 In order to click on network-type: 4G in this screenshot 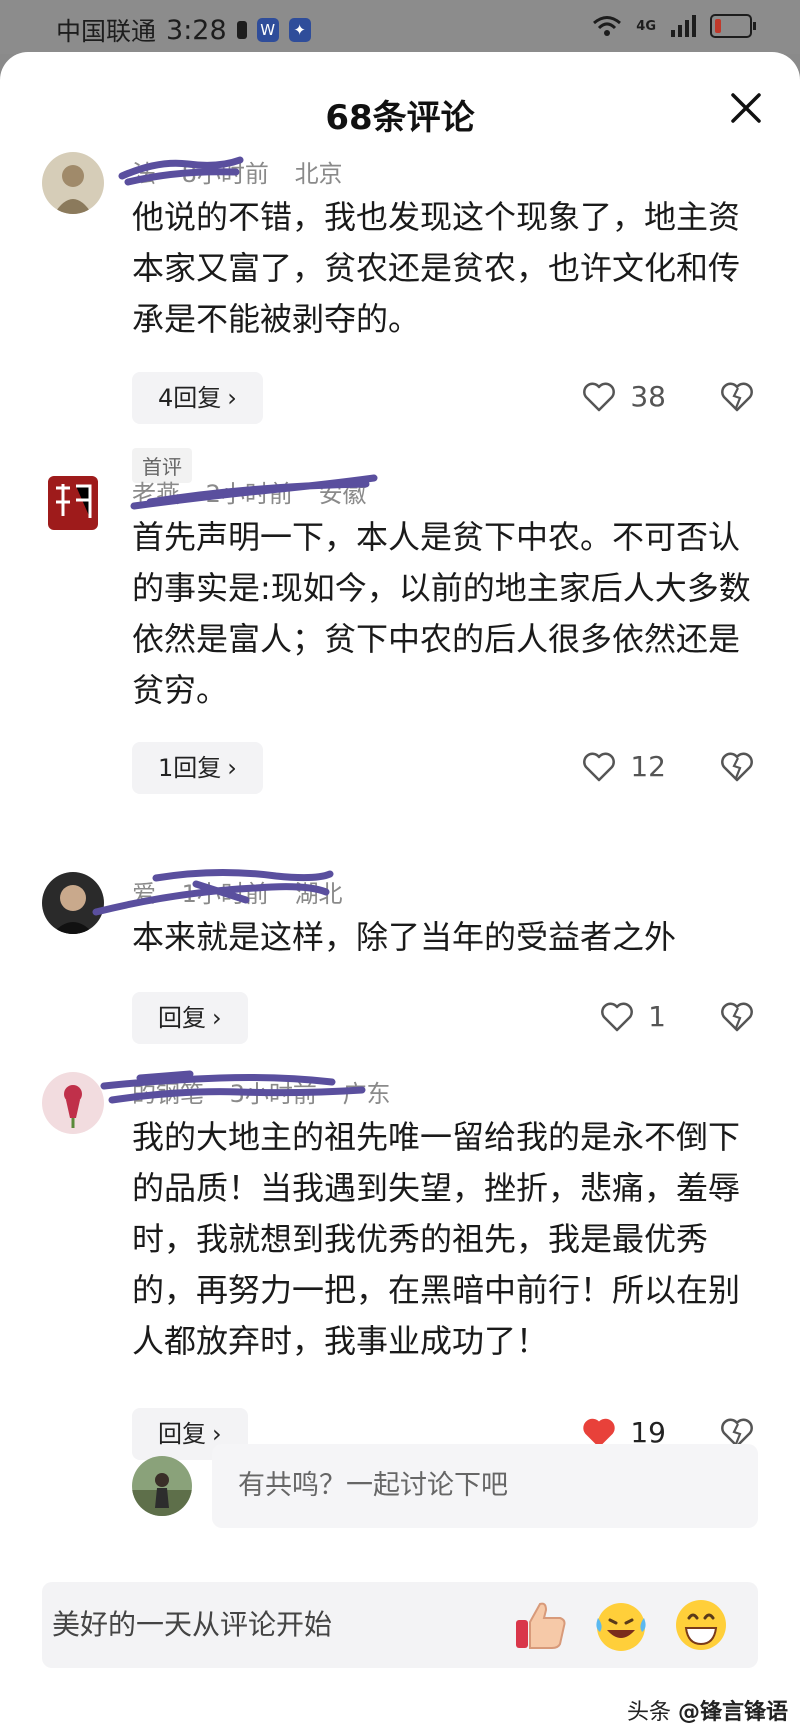, I will do `click(646, 26)`.